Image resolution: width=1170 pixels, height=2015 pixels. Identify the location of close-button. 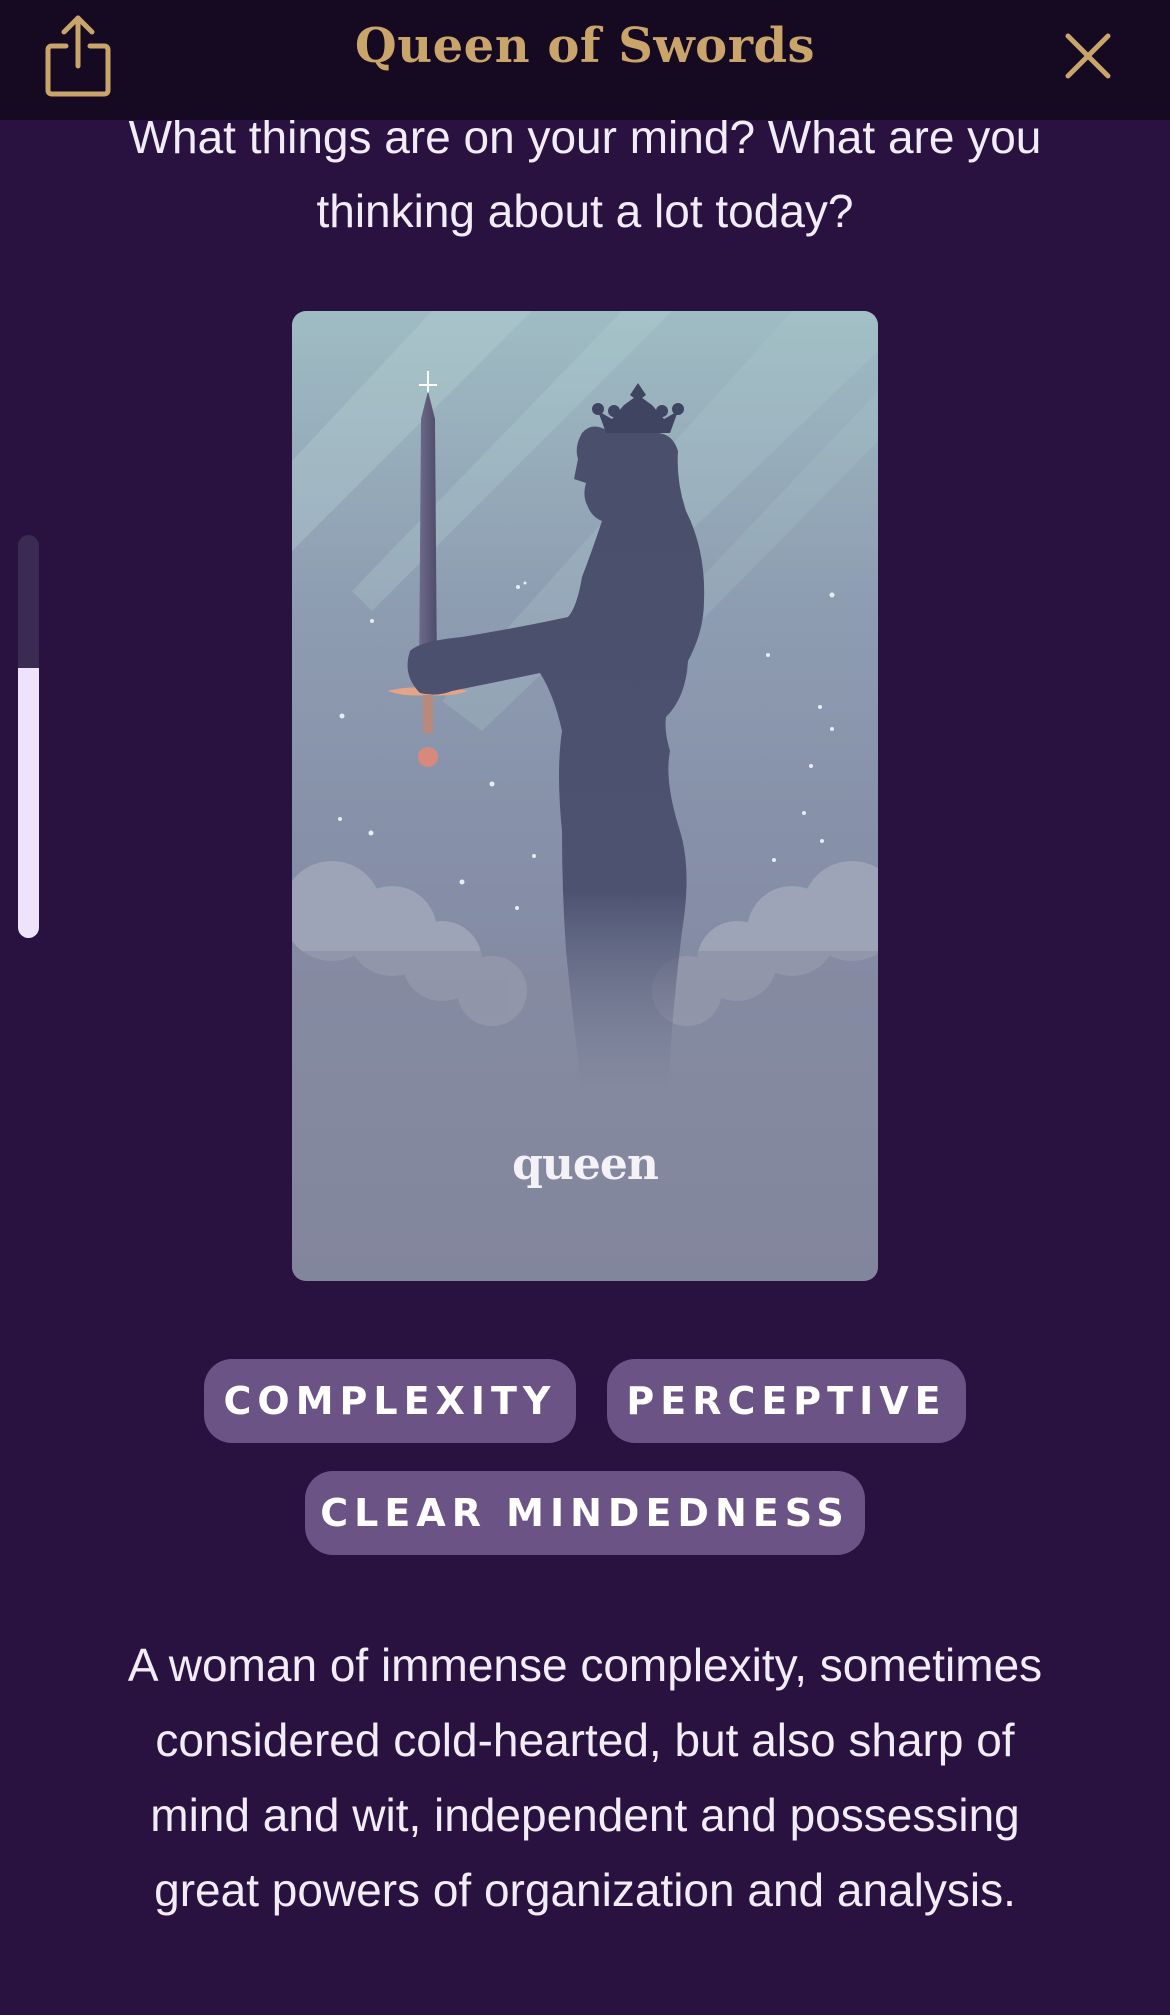
(1088, 56).